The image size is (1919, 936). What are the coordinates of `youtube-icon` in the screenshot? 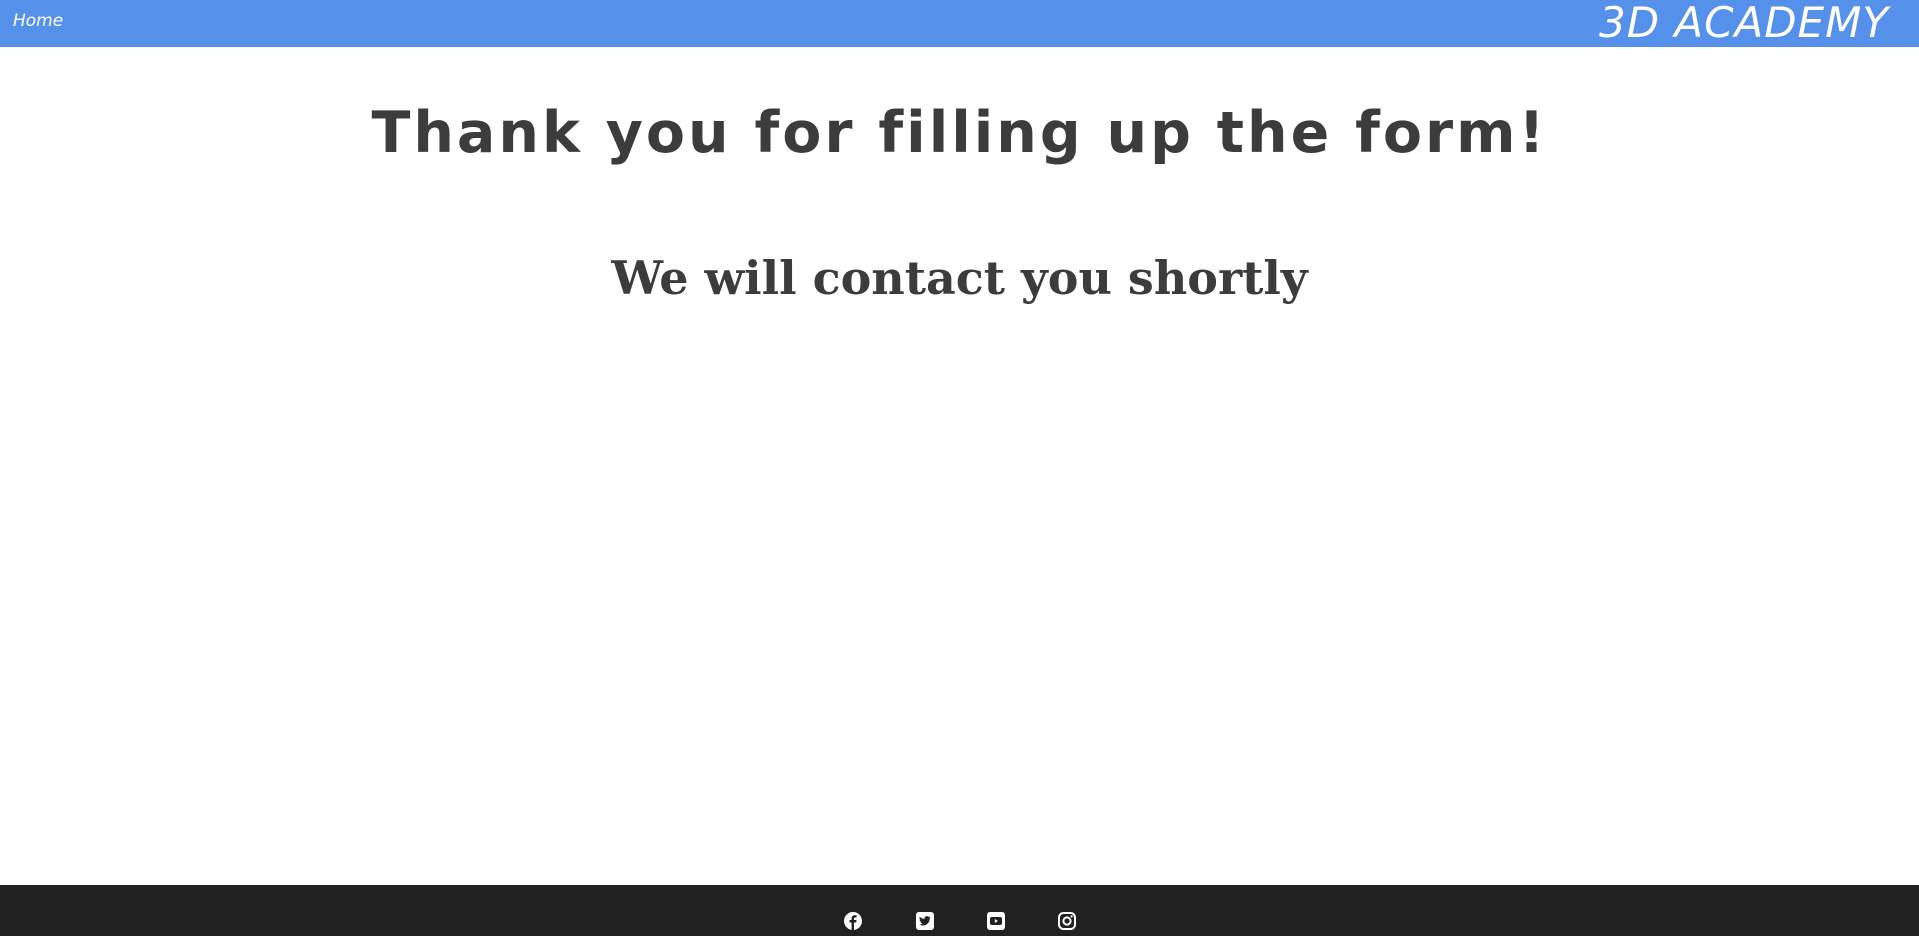 It's located at (996, 921).